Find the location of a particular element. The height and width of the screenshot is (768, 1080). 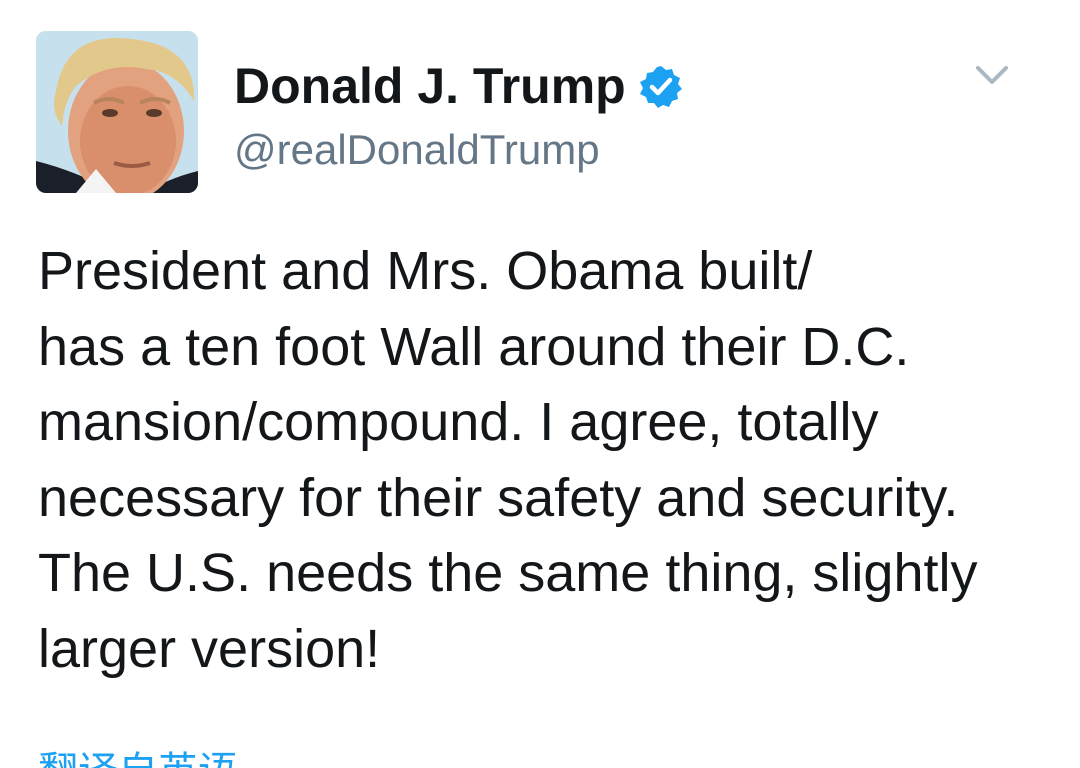

display-name-text: Donald J. Trump is located at coordinates (430, 86).